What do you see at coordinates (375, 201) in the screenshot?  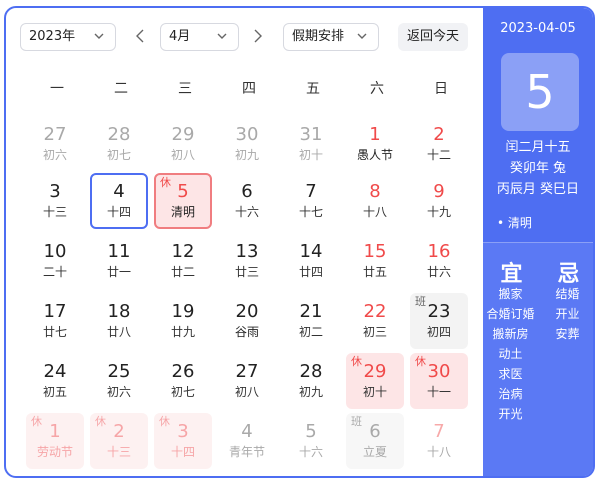 I see `day-cell: 8 十八` at bounding box center [375, 201].